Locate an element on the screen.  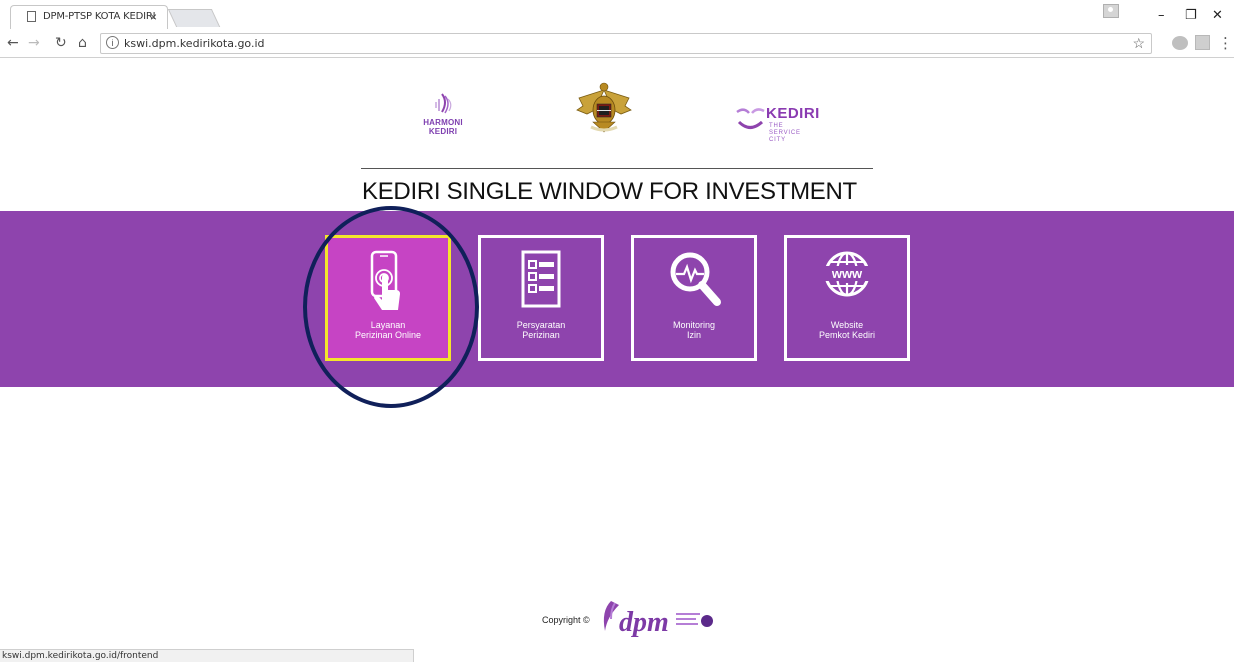
harmoni-text: HARMONI is located at coordinates (443, 122).